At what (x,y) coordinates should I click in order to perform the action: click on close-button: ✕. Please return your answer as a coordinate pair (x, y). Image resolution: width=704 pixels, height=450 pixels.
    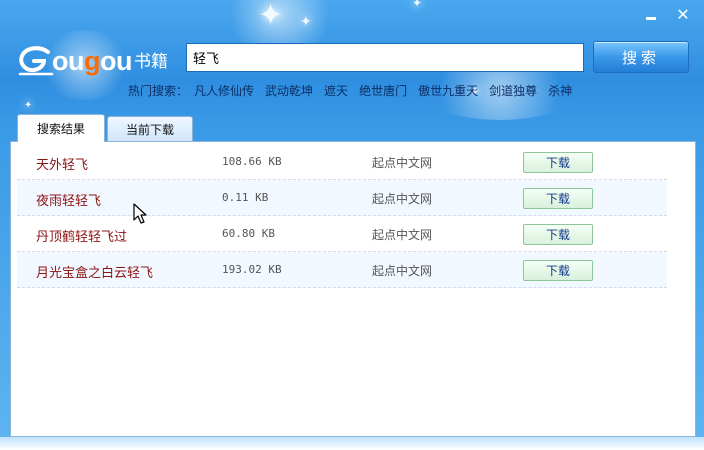
    Looking at the image, I should click on (683, 14).